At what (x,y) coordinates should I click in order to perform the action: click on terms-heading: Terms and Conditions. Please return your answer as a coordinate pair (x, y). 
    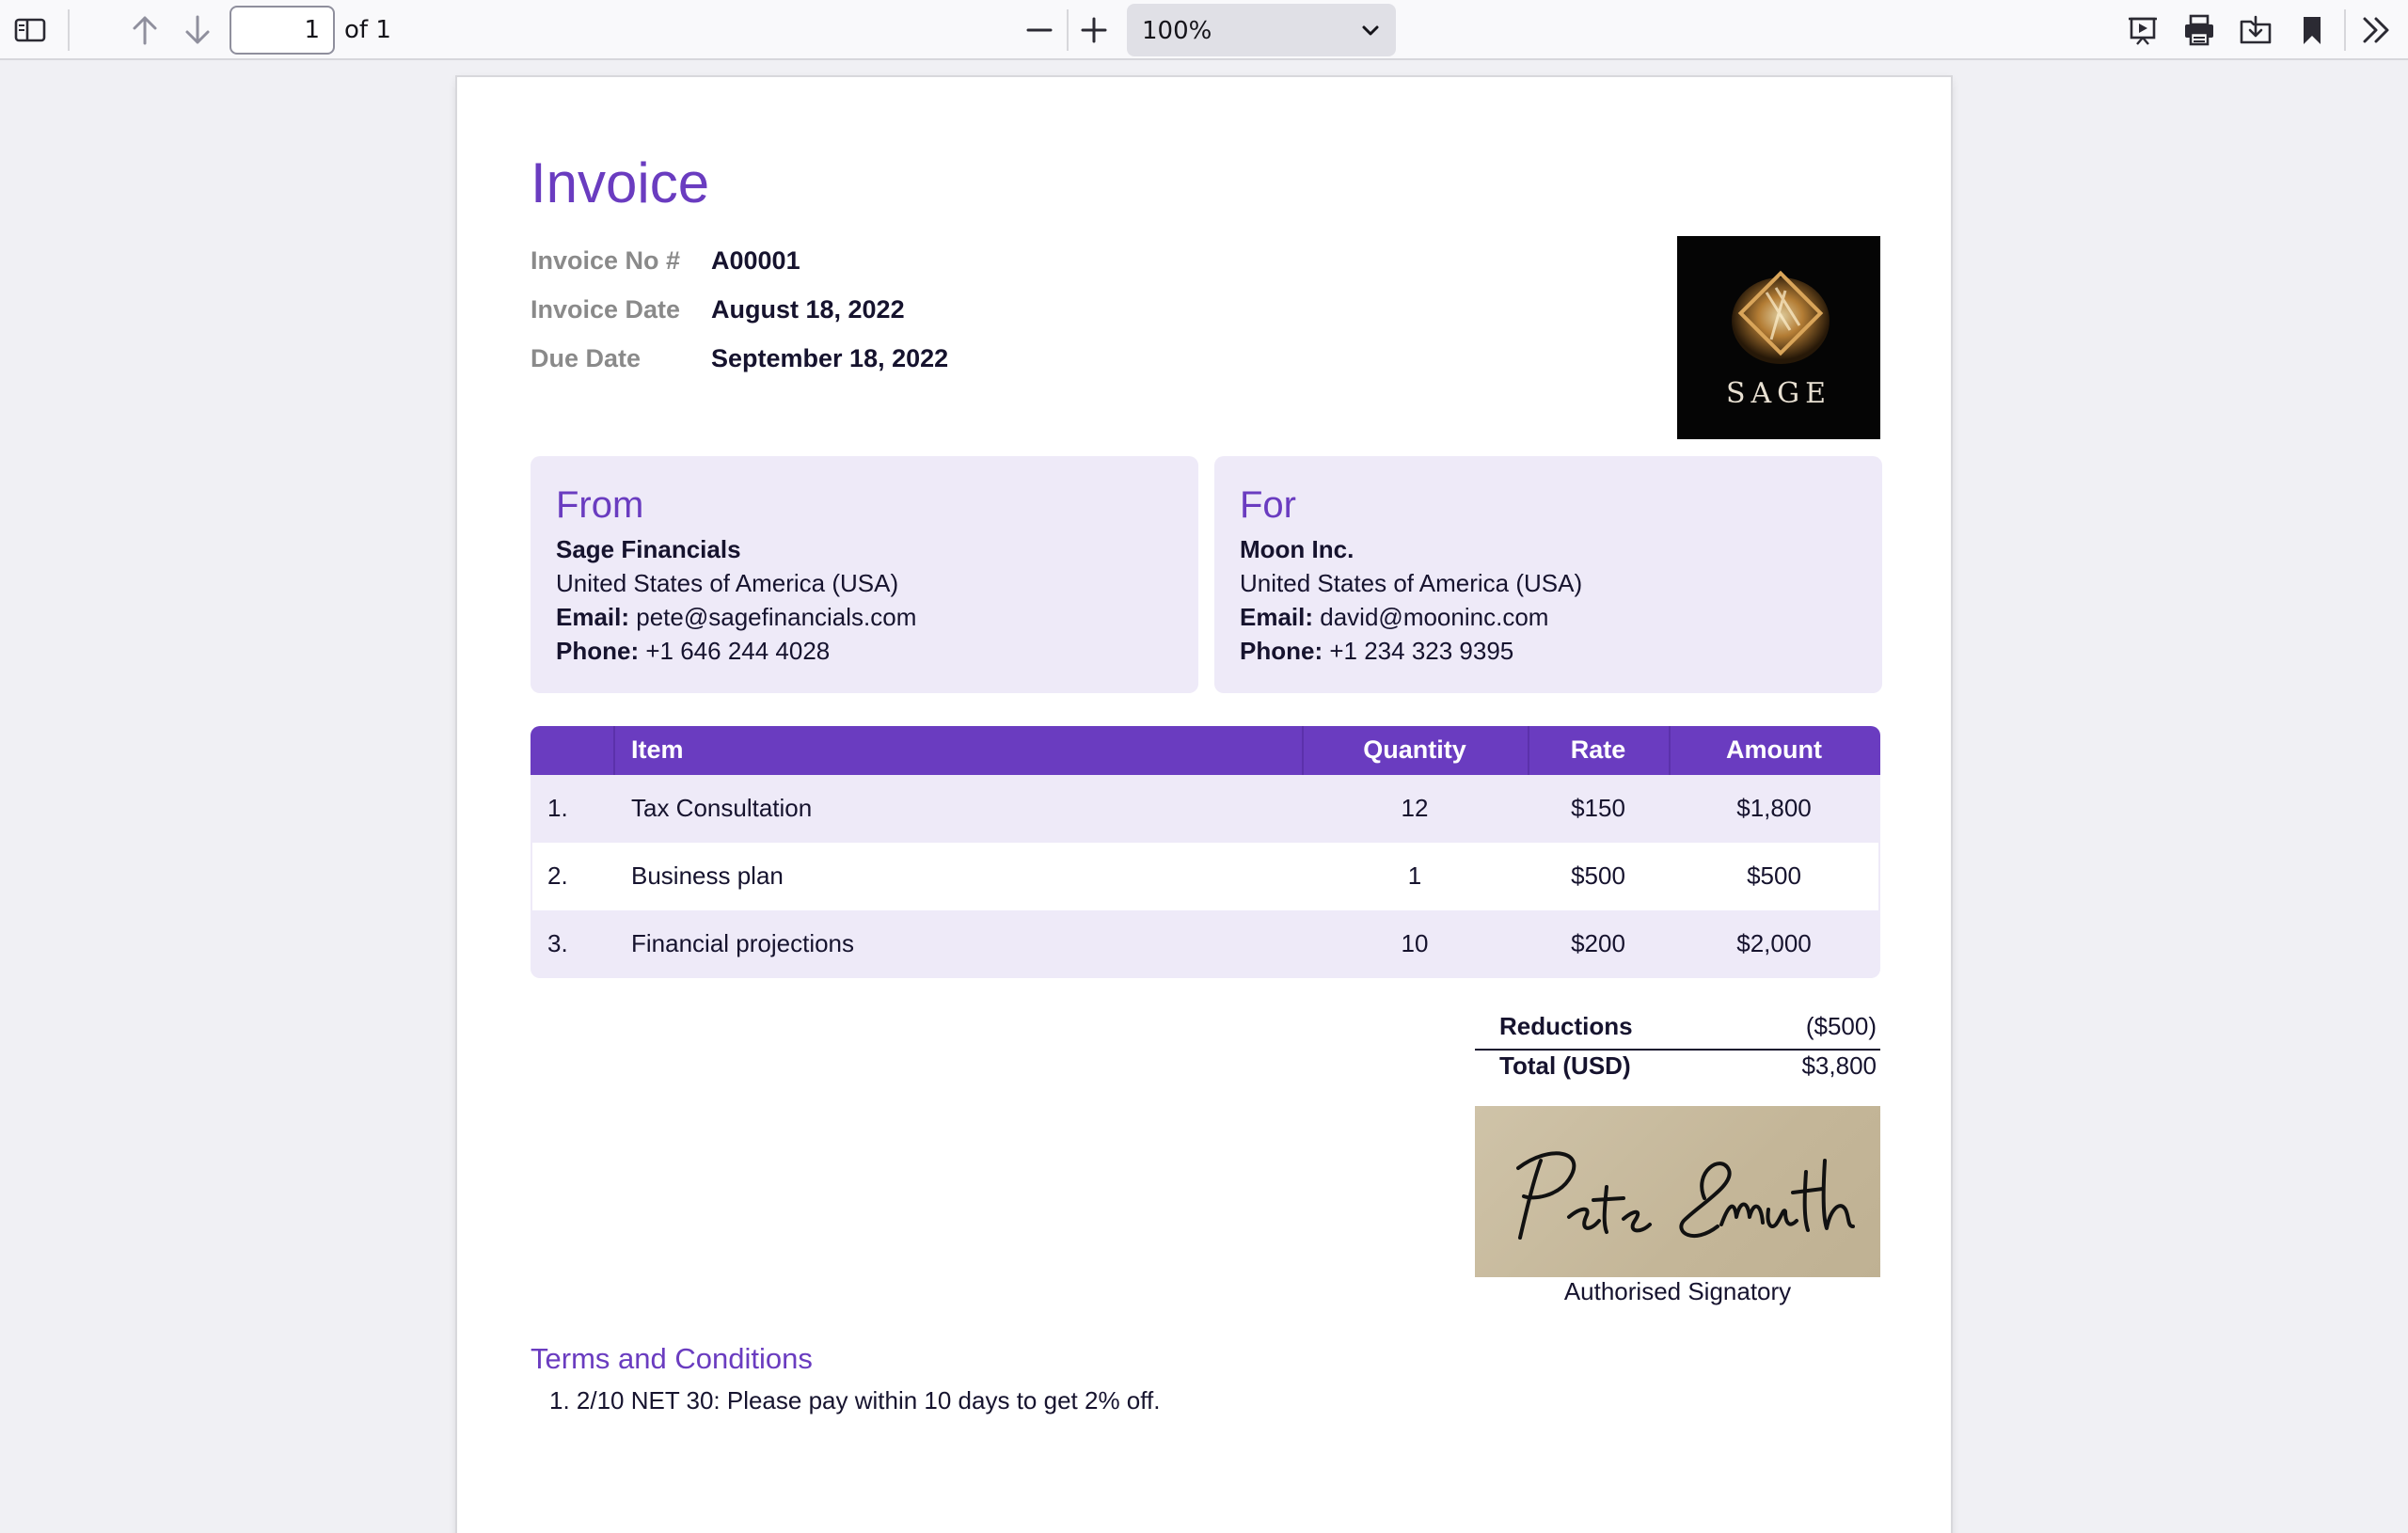
    Looking at the image, I should click on (672, 1359).